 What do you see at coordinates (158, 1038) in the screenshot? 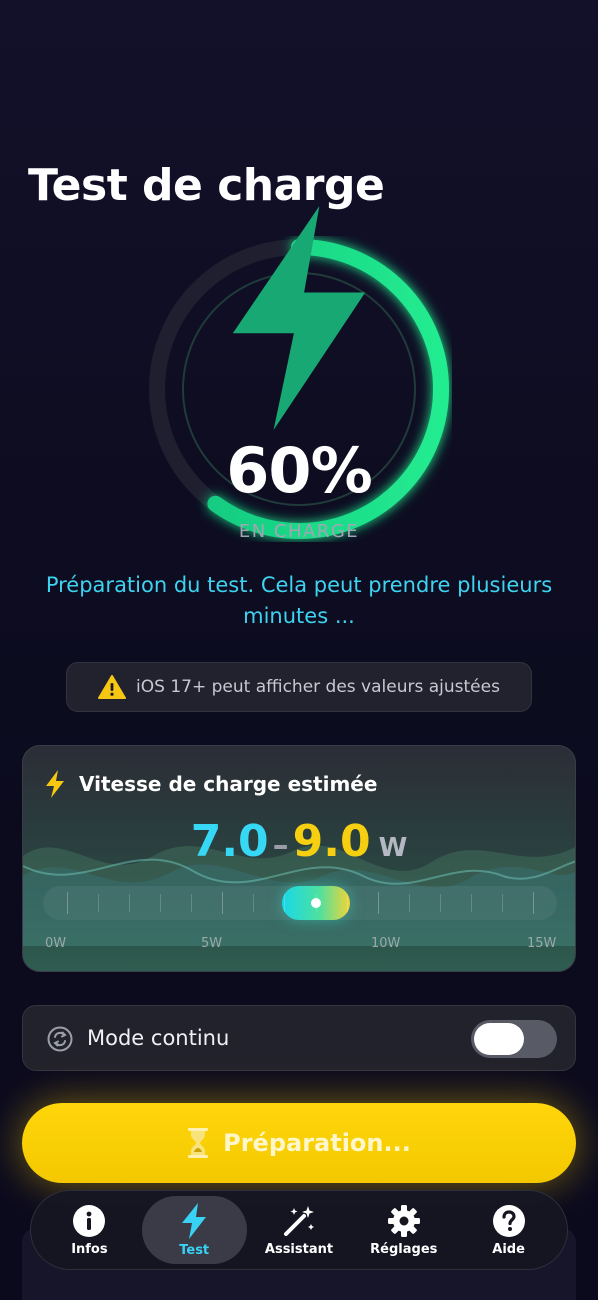
I see `continuous-mode-label: Mode continu` at bounding box center [158, 1038].